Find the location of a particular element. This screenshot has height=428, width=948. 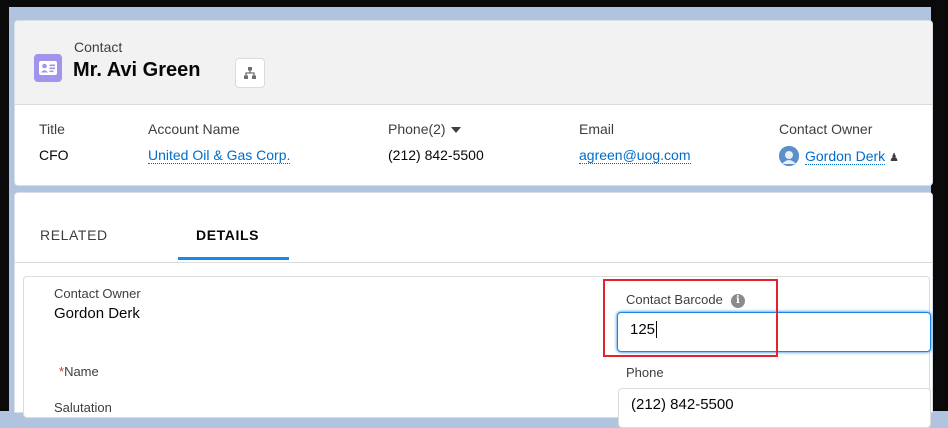

screen-frame-right is located at coordinates (939, 205).